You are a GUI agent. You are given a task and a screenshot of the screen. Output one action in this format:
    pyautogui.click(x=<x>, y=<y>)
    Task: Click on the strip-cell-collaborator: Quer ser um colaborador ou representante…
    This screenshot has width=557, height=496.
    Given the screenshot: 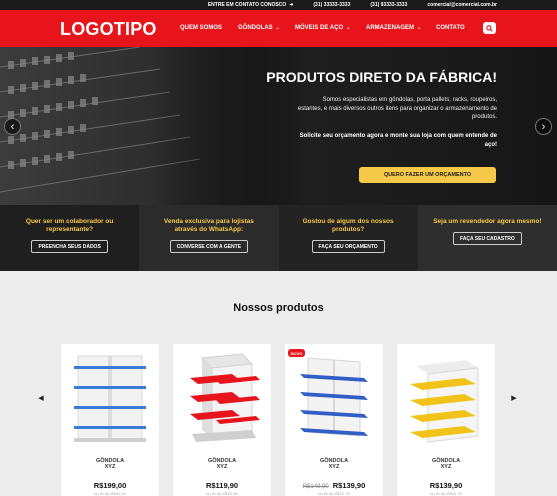 What is the action you would take?
    pyautogui.click(x=70, y=238)
    